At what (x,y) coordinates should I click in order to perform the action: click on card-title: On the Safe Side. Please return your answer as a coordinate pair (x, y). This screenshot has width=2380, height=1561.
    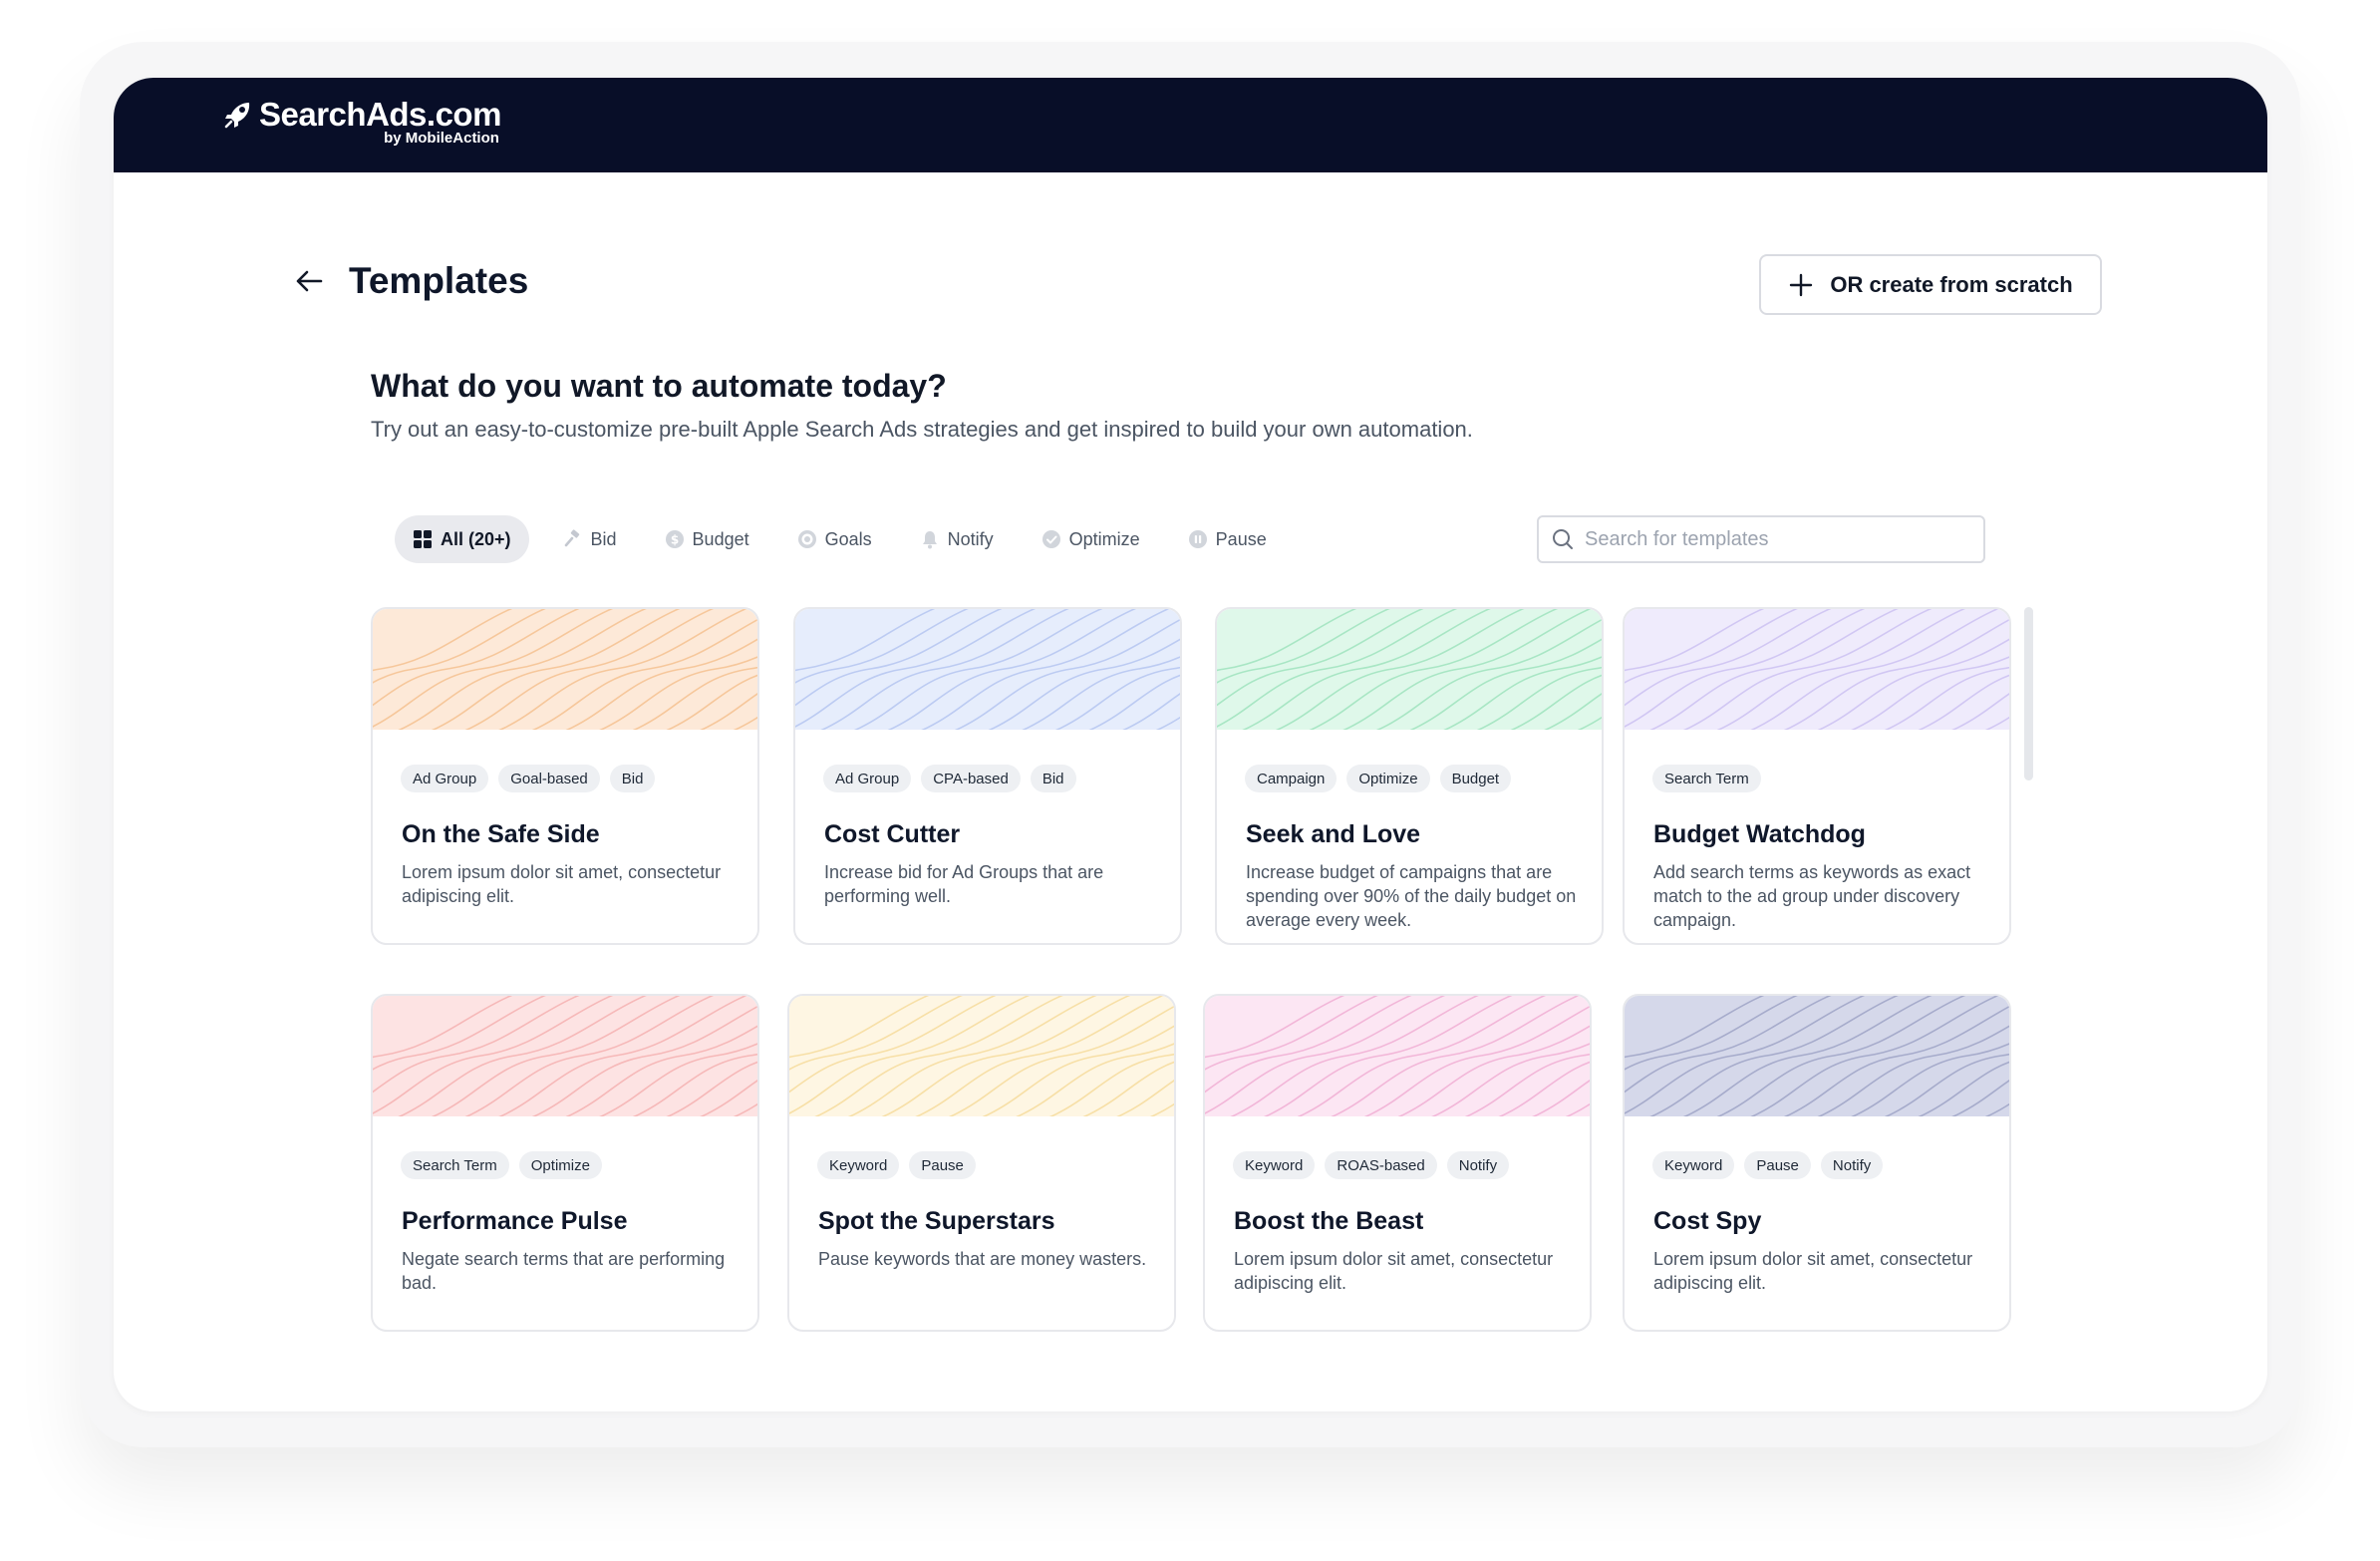
    Looking at the image, I should click on (501, 834).